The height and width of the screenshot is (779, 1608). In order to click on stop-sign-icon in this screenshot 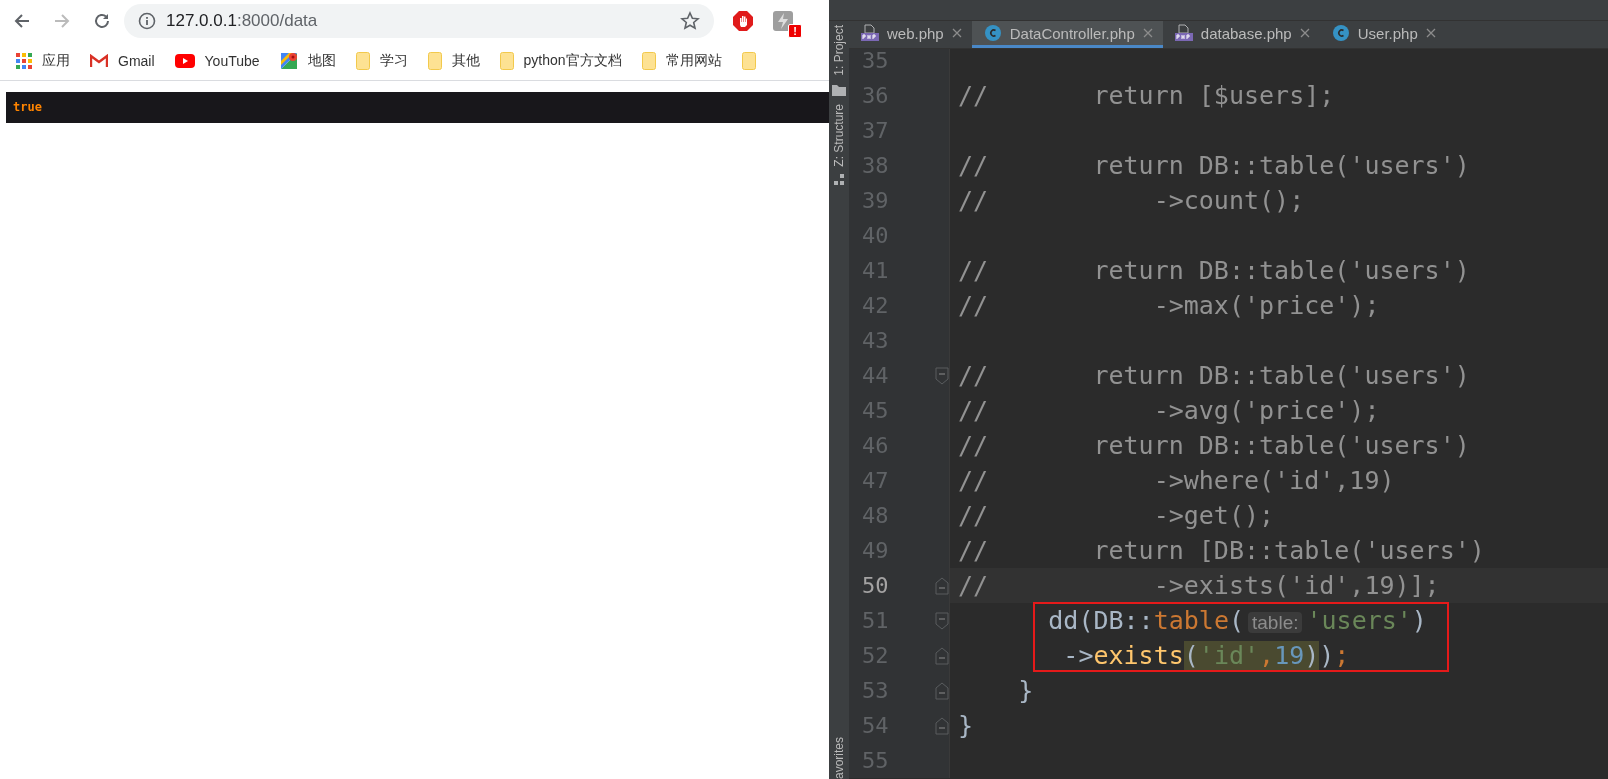, I will do `click(743, 20)`.